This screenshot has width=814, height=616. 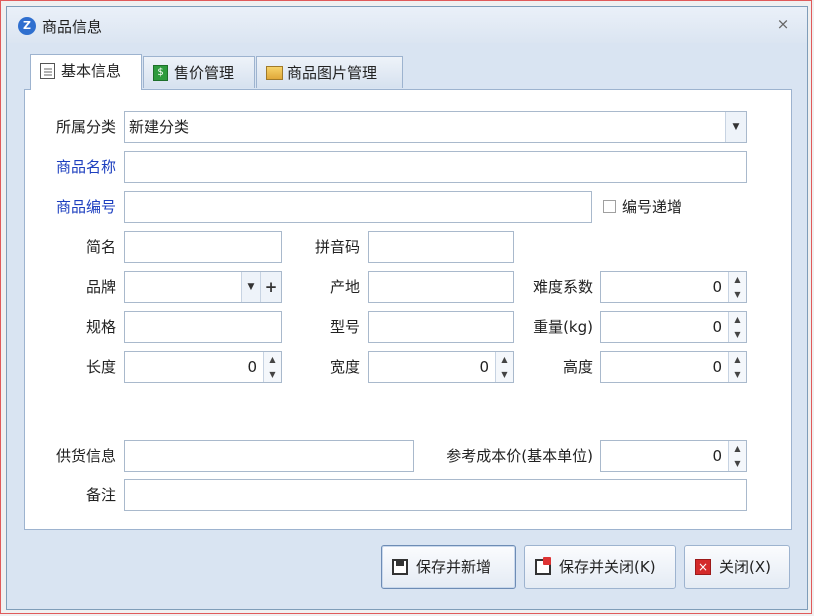 What do you see at coordinates (203, 367) in the screenshot?
I see `length-spinner: 0 ▲ ▼` at bounding box center [203, 367].